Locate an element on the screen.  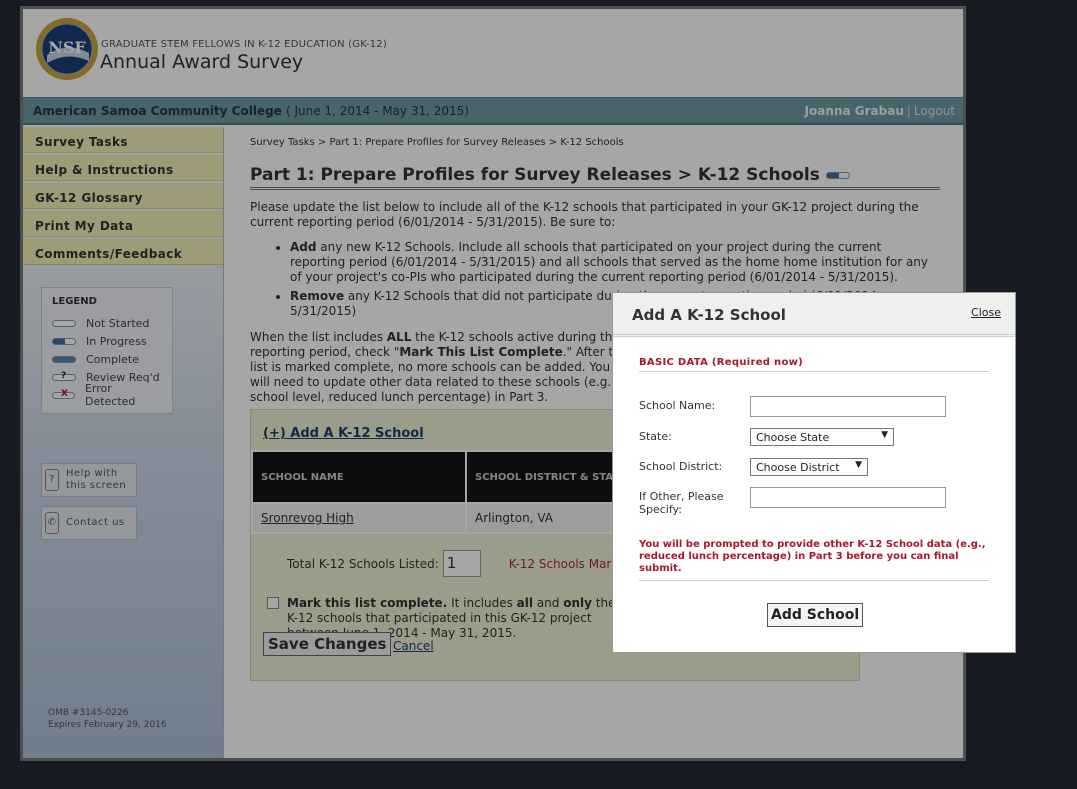
district-select: Choose District ▼ is located at coordinates (809, 467).